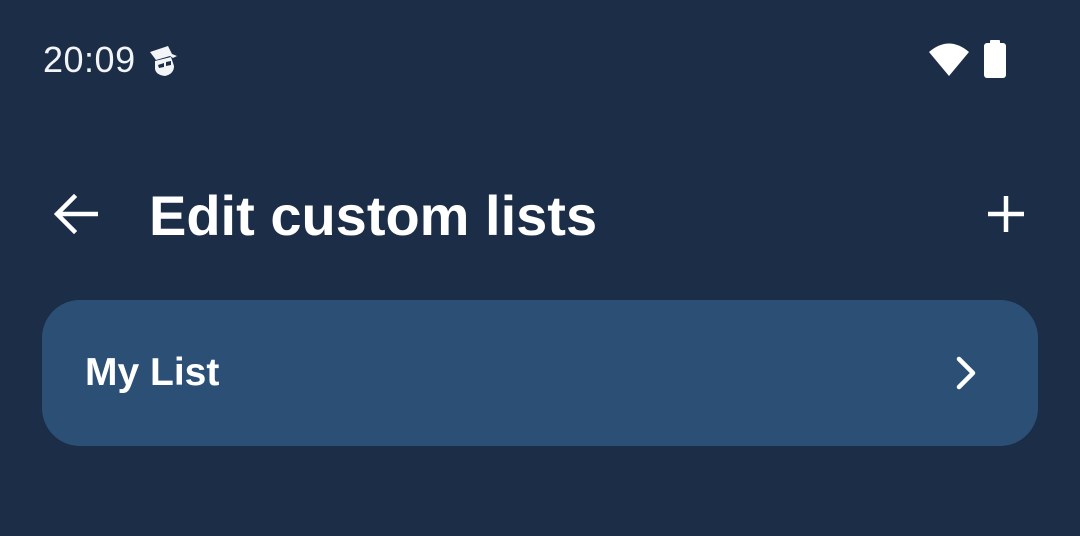 The width and height of the screenshot is (1080, 536). I want to click on status-time: 20:09, so click(89, 59).